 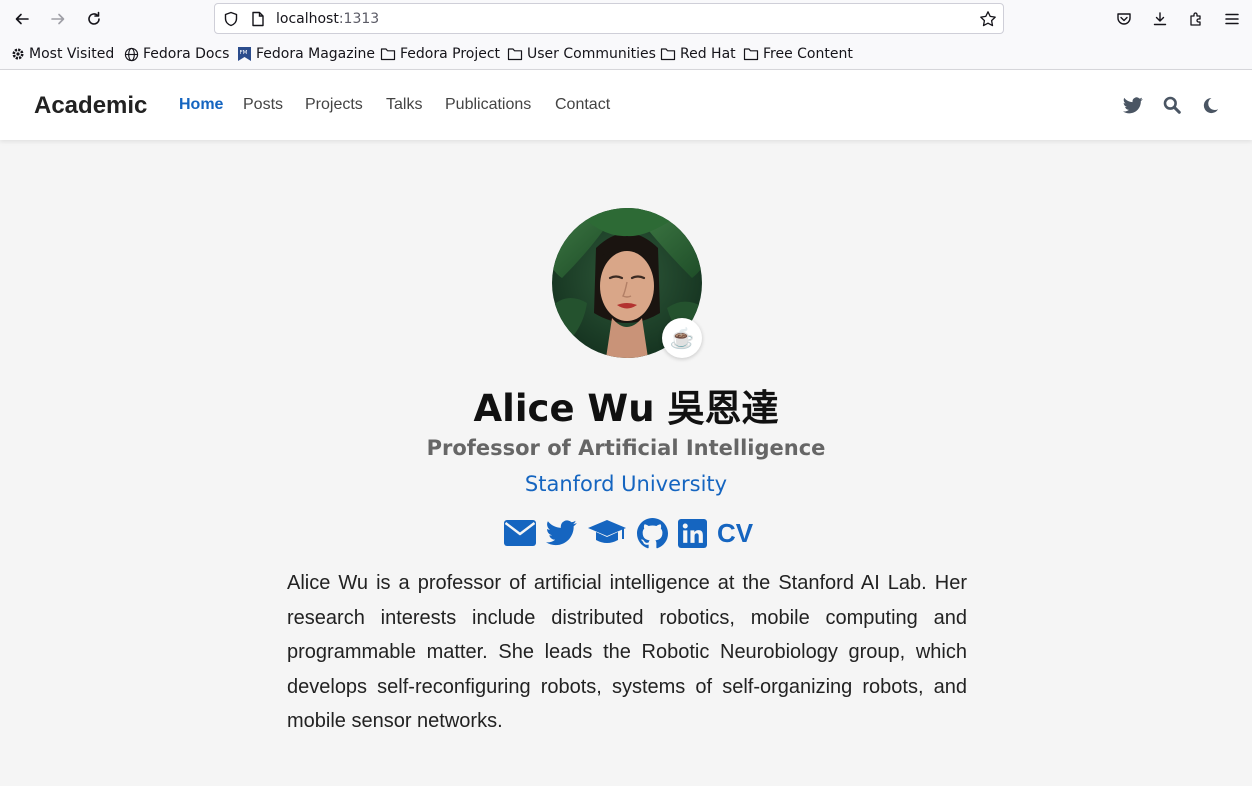 I want to click on bookmark-fedora-docs: Fedora Docs, so click(x=176, y=54).